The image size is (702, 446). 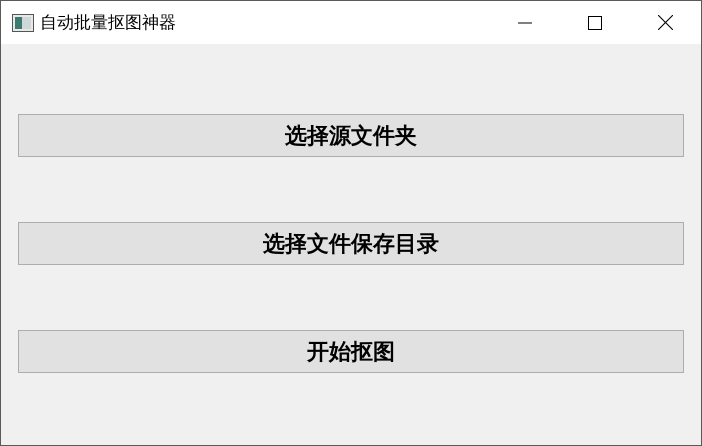 What do you see at coordinates (351, 243) in the screenshot?
I see `action-button: 选择文件保存目录` at bounding box center [351, 243].